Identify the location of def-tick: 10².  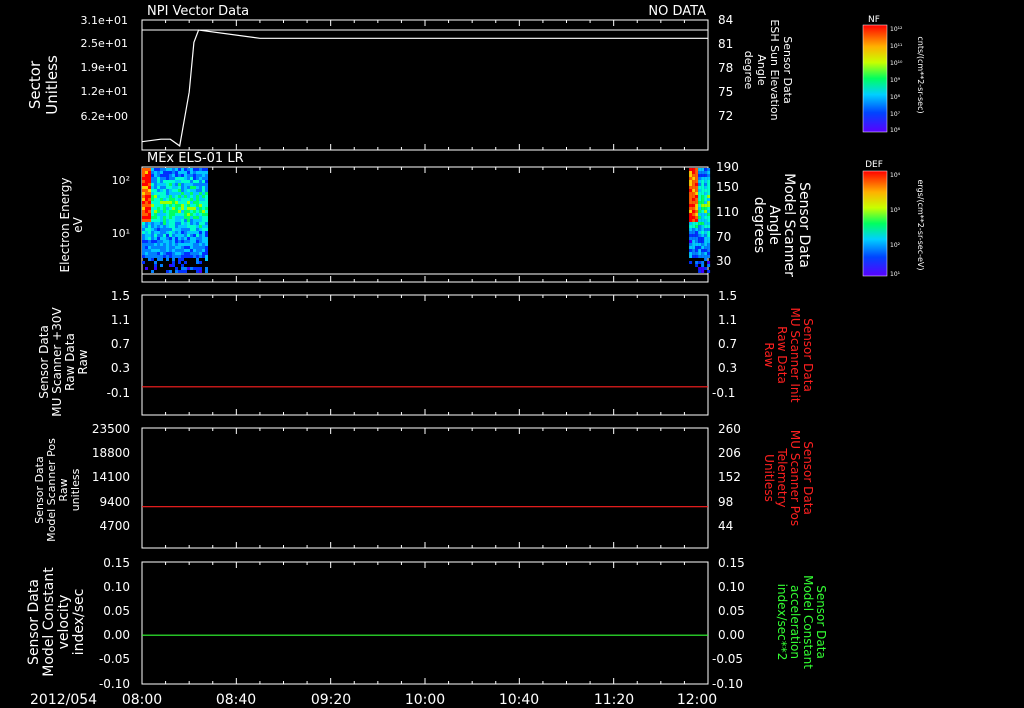
(895, 245).